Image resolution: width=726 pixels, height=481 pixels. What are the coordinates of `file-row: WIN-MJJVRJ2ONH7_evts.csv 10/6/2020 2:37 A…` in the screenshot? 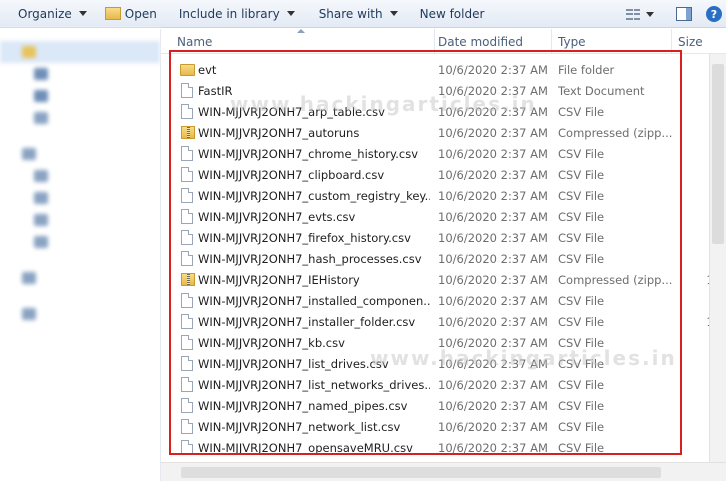 It's located at (441, 216).